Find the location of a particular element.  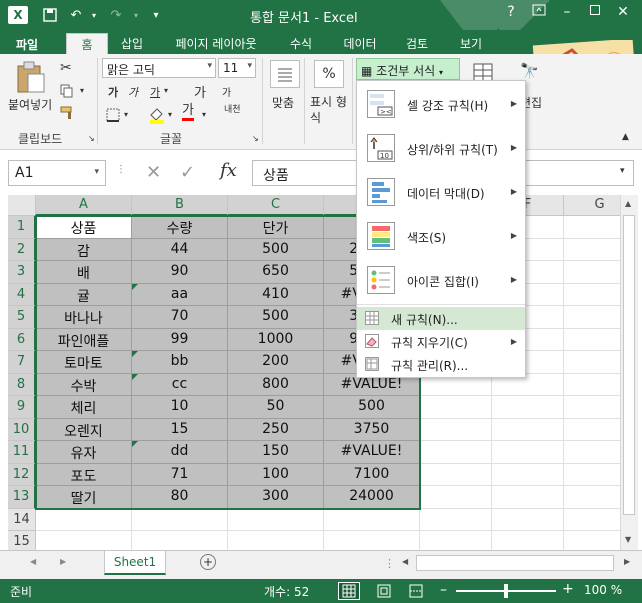

font-launcher-icon: ↘ is located at coordinates (255, 138).